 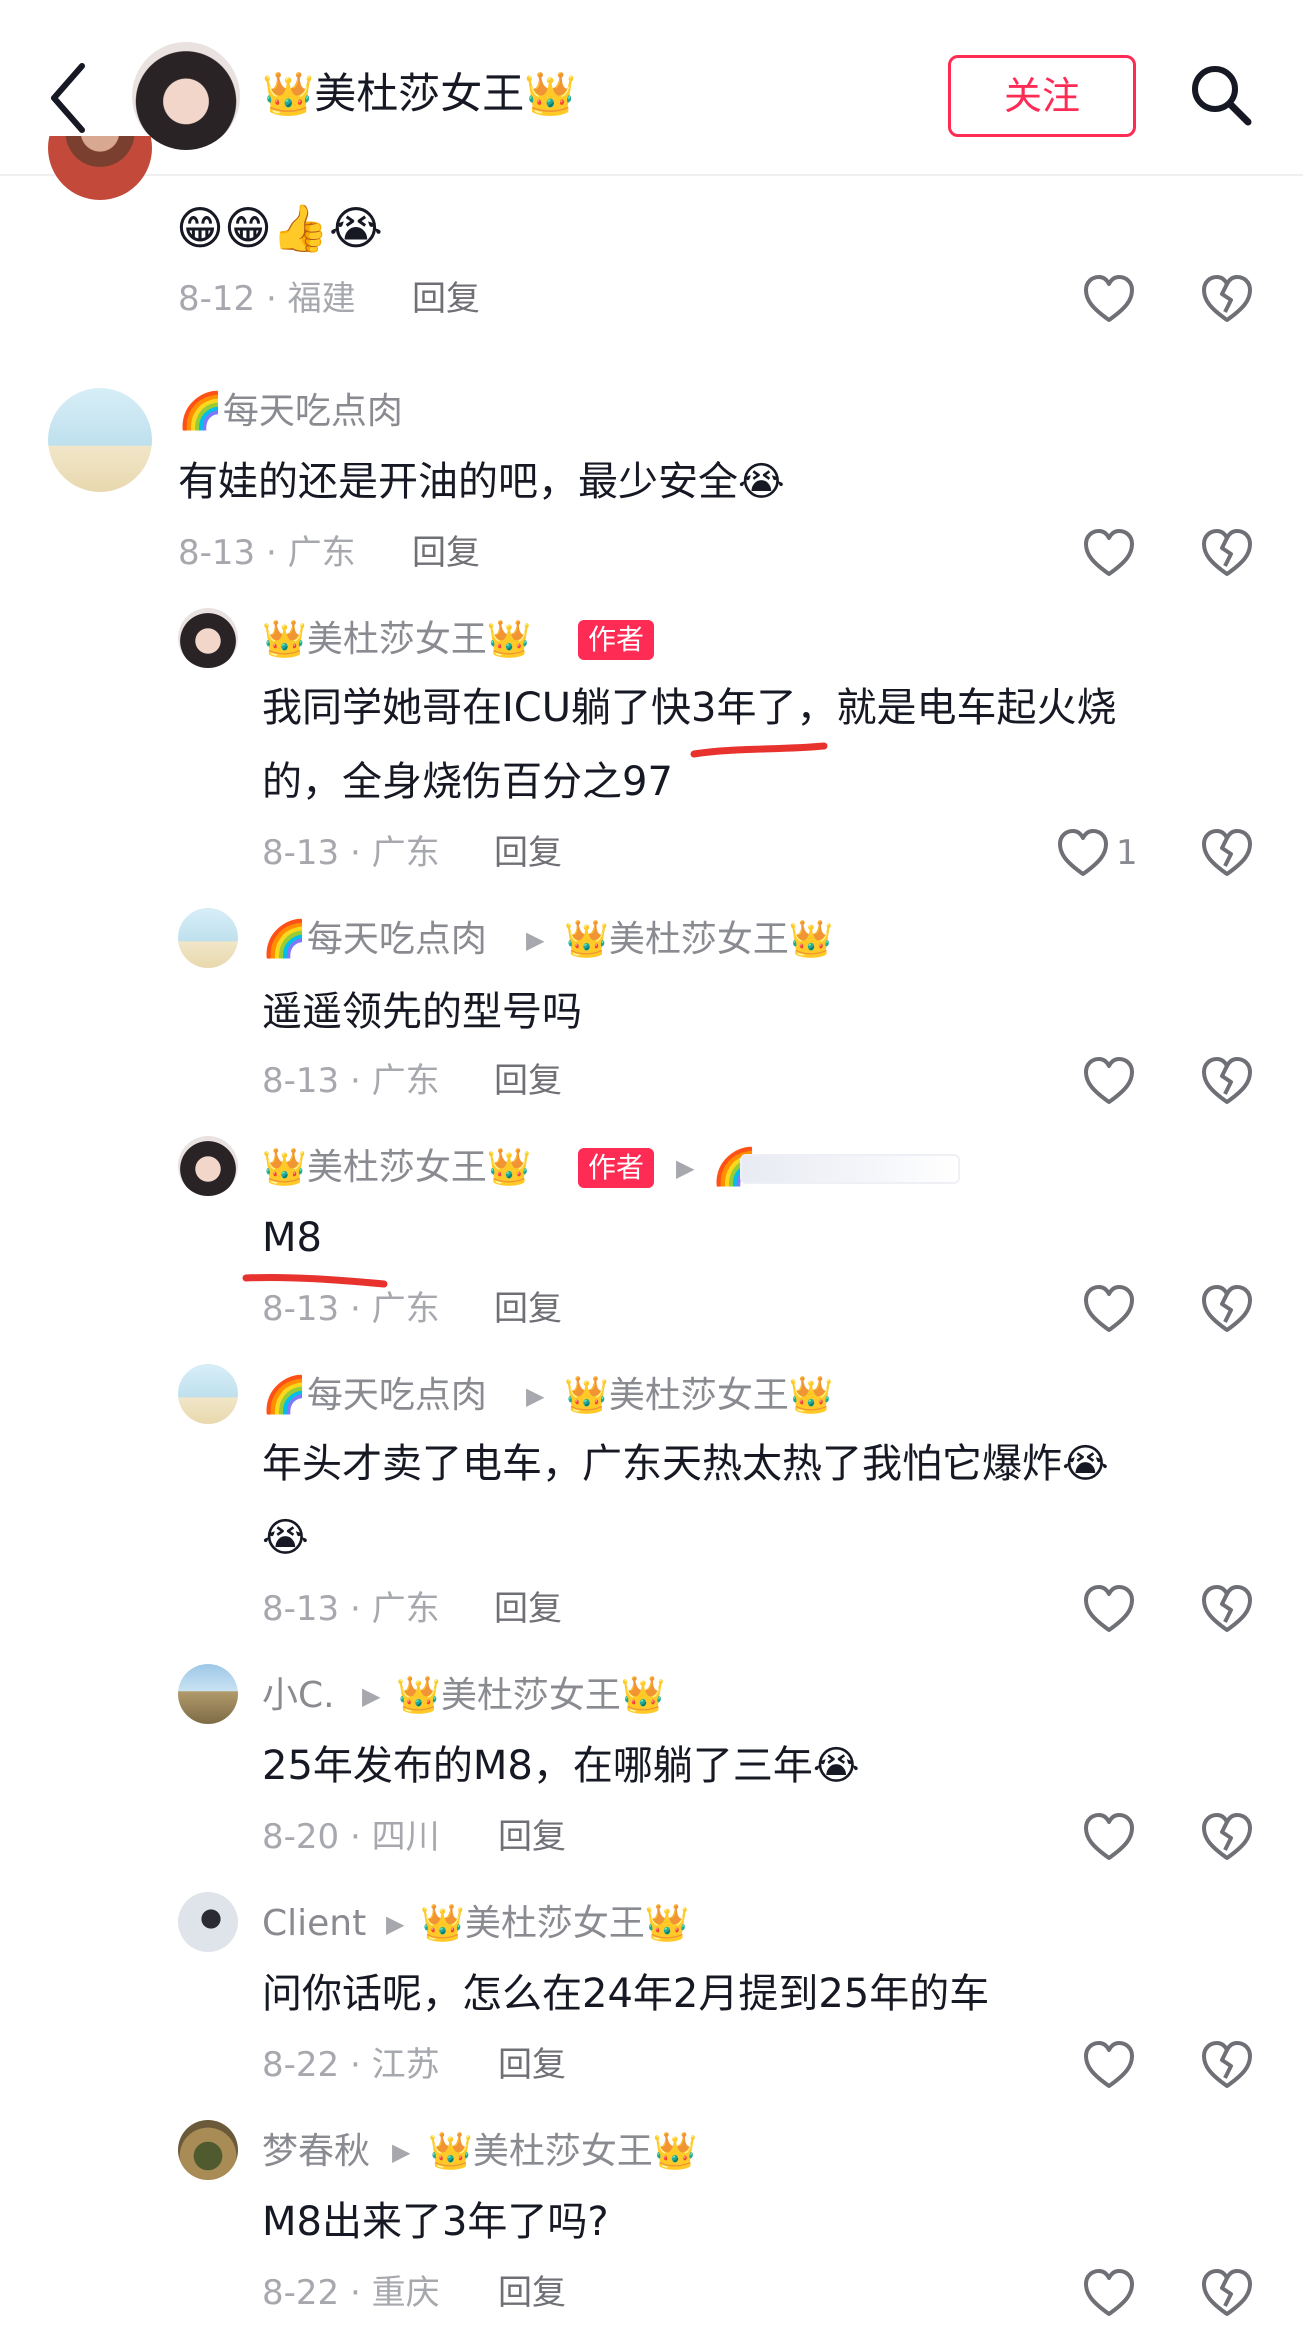 I want to click on comment-text-line: 的，全身烧伤百分之97, so click(x=467, y=782).